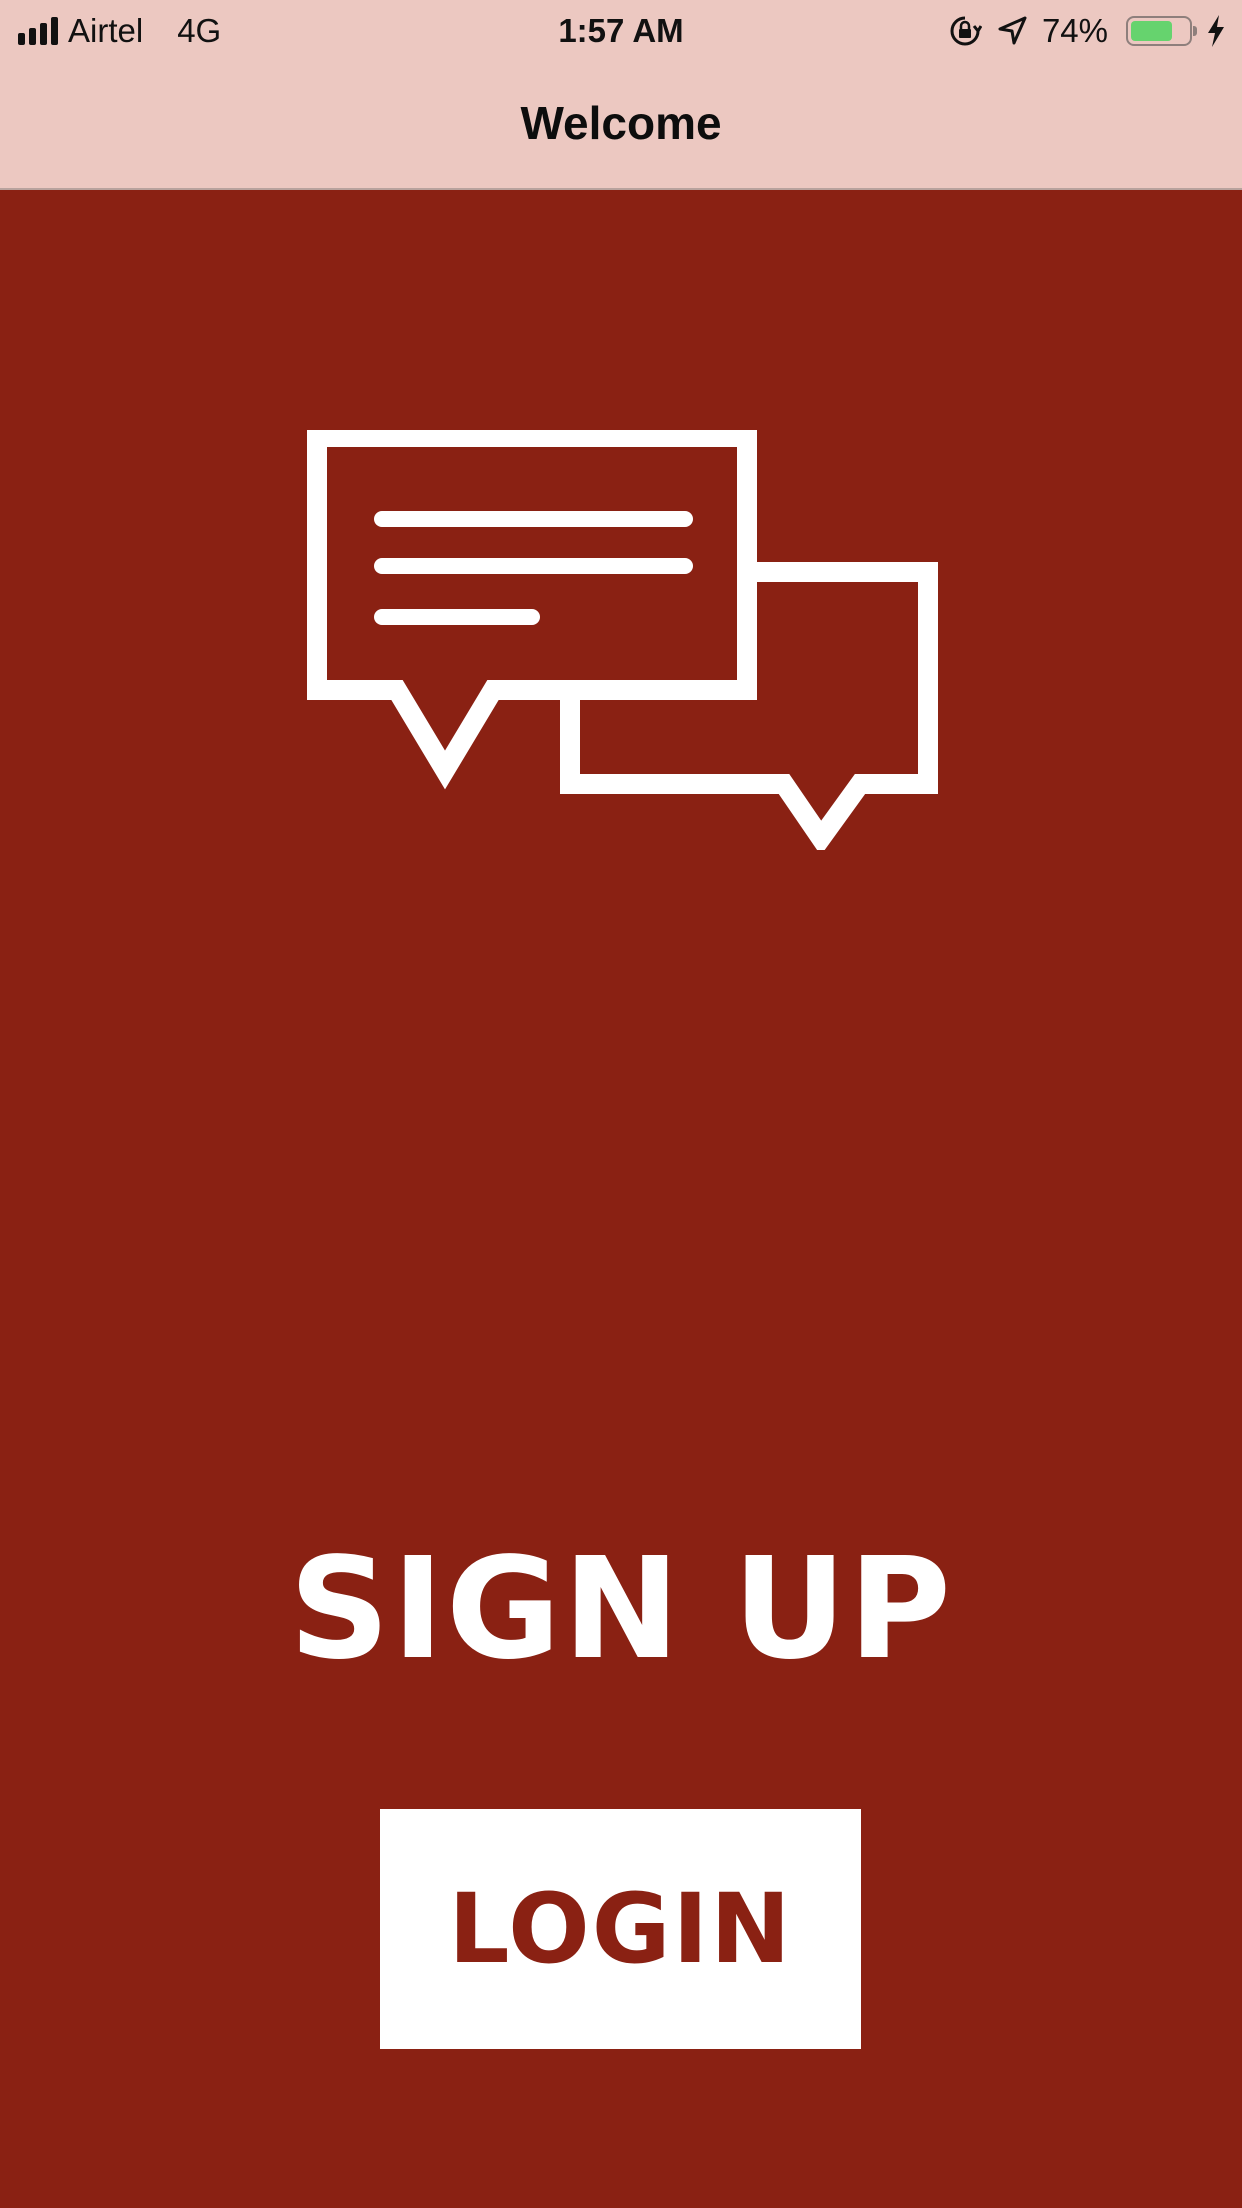 Image resolution: width=1242 pixels, height=2208 pixels. Describe the element at coordinates (1074, 30) in the screenshot. I see `battery-percent: 74%` at that location.